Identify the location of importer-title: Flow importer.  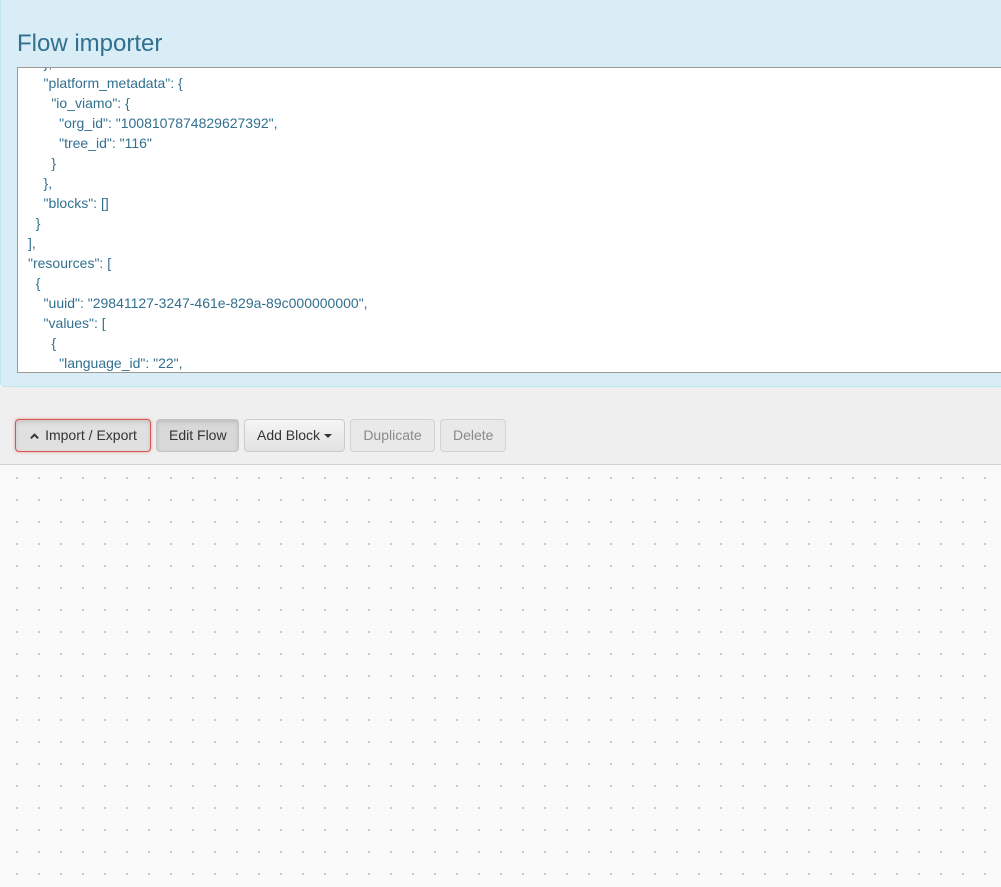
(90, 43).